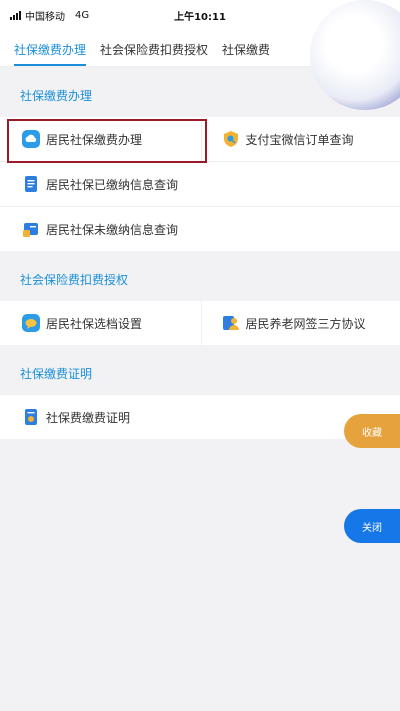  I want to click on tab-bar: 社保缴费办理 社会保险费扣费授权 社保缴费, so click(200, 48).